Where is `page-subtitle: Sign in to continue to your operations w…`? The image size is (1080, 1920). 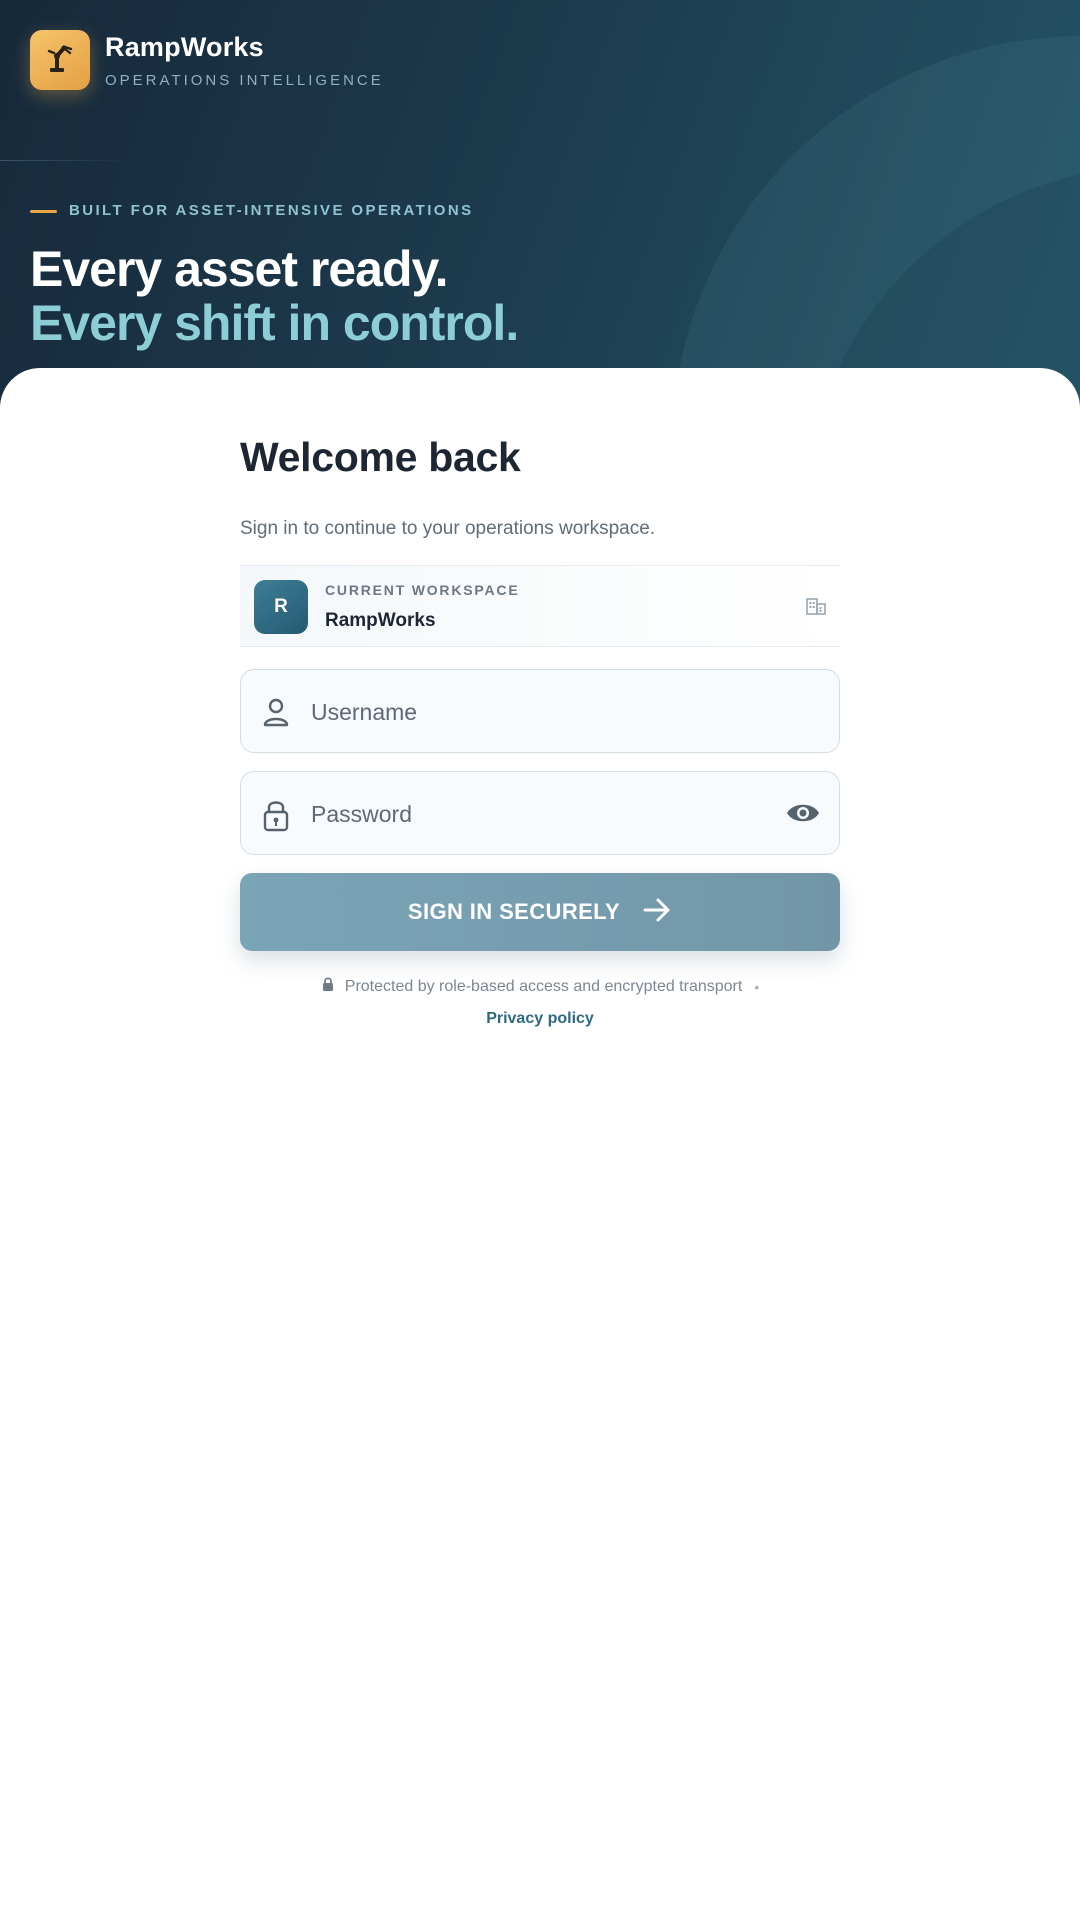 page-subtitle: Sign in to continue to your operations w… is located at coordinates (448, 528).